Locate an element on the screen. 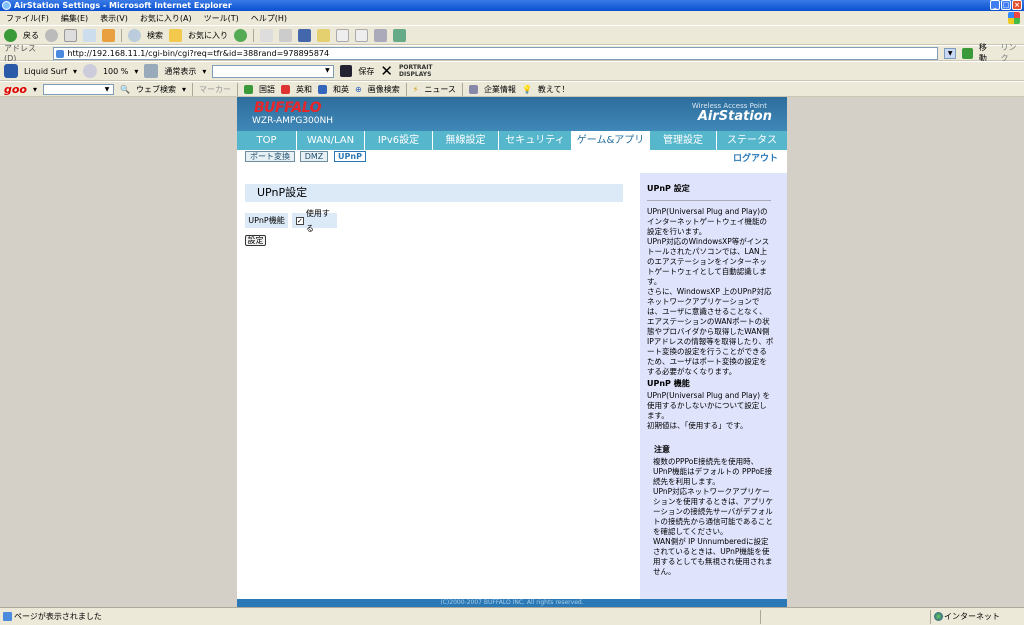 The width and height of the screenshot is (1024, 625). history-icon is located at coordinates (240, 35).